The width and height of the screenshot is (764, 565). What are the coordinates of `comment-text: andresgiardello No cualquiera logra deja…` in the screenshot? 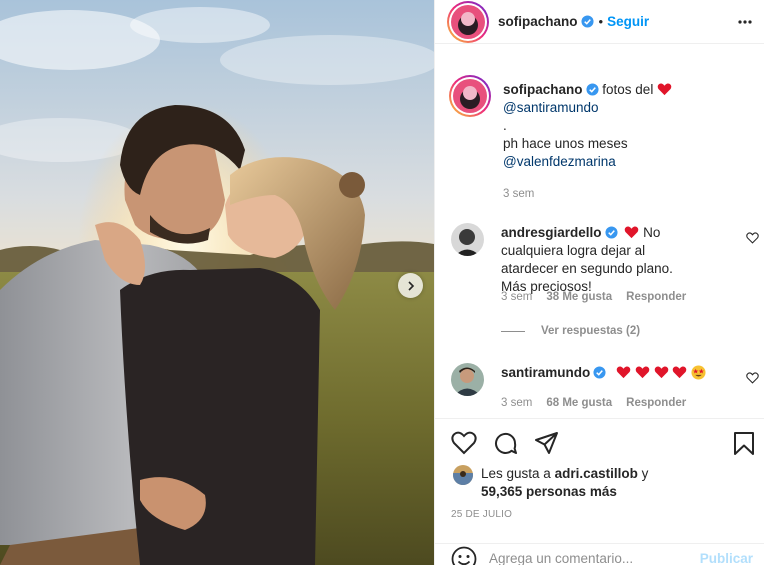 It's located at (601, 260).